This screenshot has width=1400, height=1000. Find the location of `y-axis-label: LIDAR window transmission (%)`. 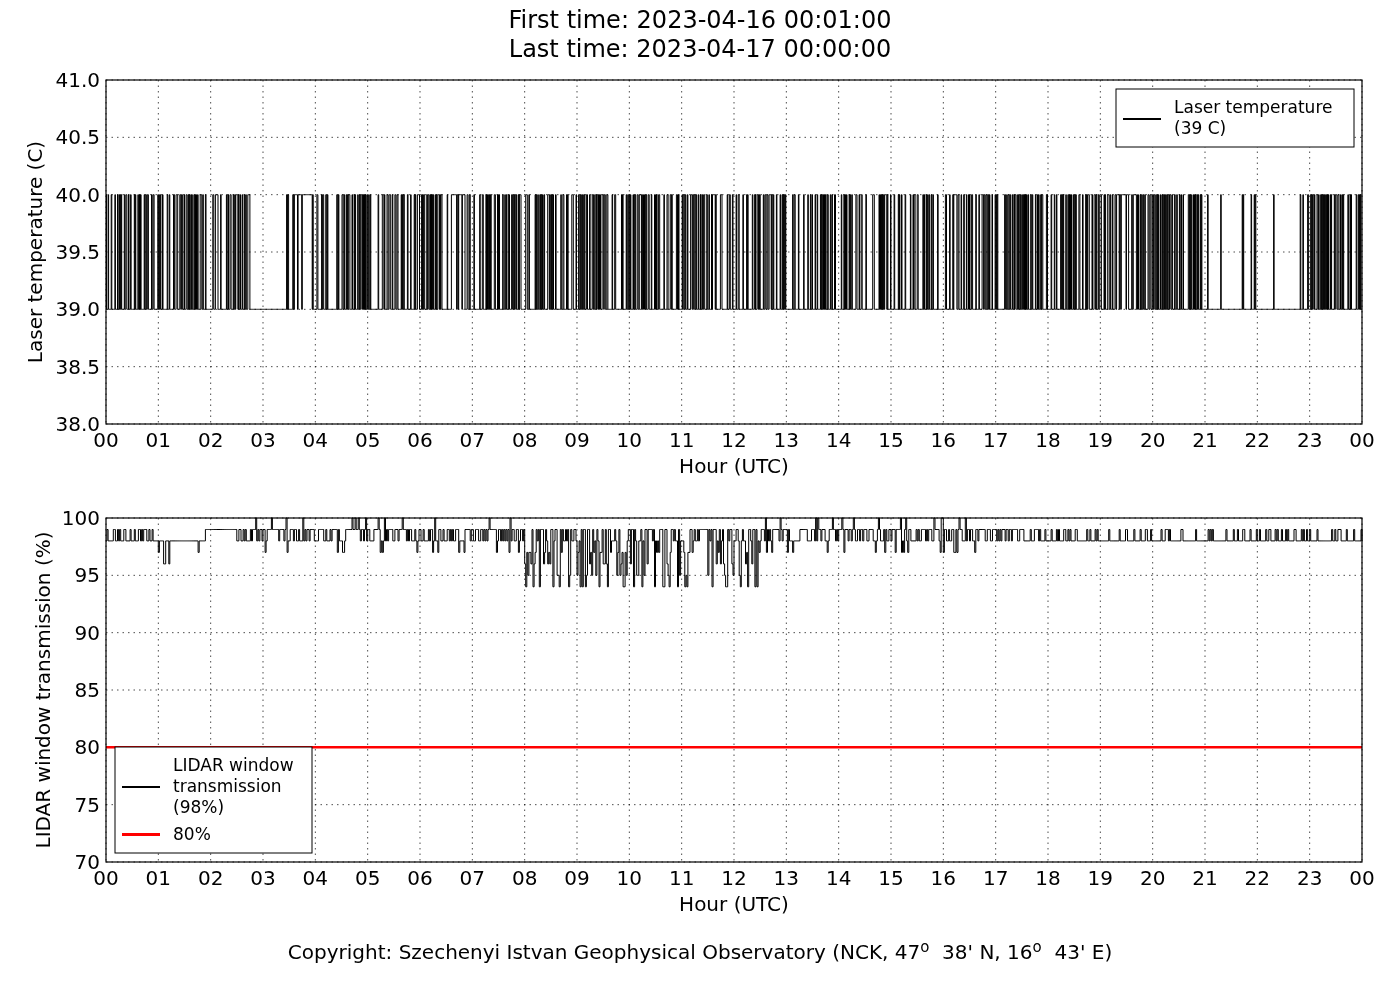

y-axis-label: LIDAR window transmission (%) is located at coordinates (43, 690).